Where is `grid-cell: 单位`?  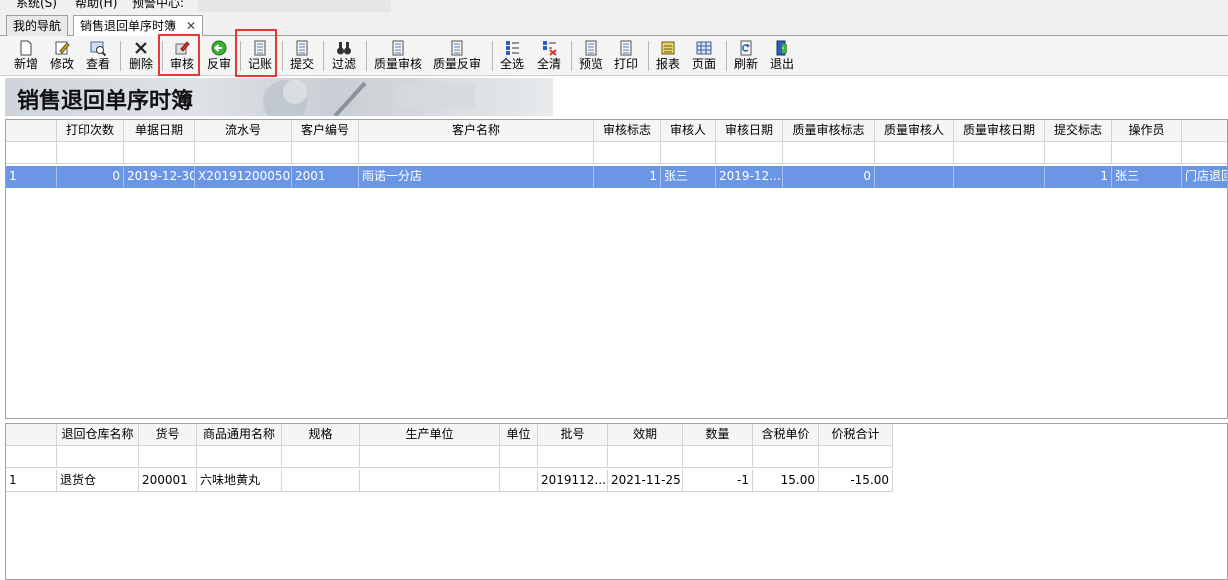
grid-cell: 单位 is located at coordinates (519, 435).